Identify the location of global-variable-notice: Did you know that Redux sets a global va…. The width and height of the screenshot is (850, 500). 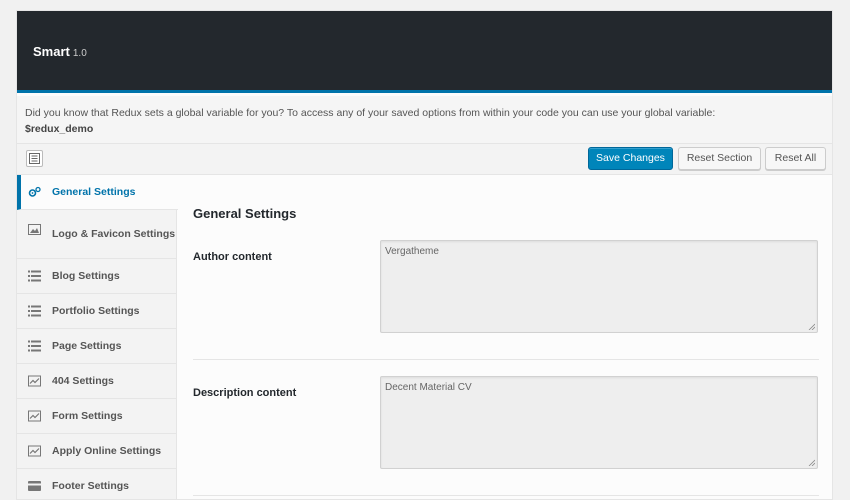
(424, 120).